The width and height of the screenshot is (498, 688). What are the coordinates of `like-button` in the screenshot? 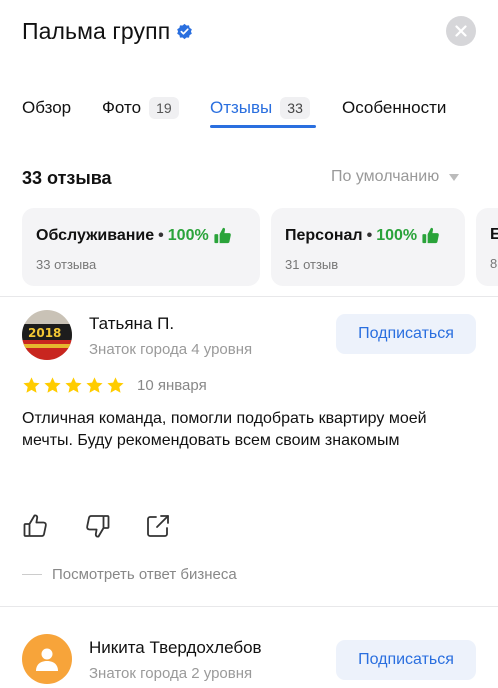 It's located at (36, 526).